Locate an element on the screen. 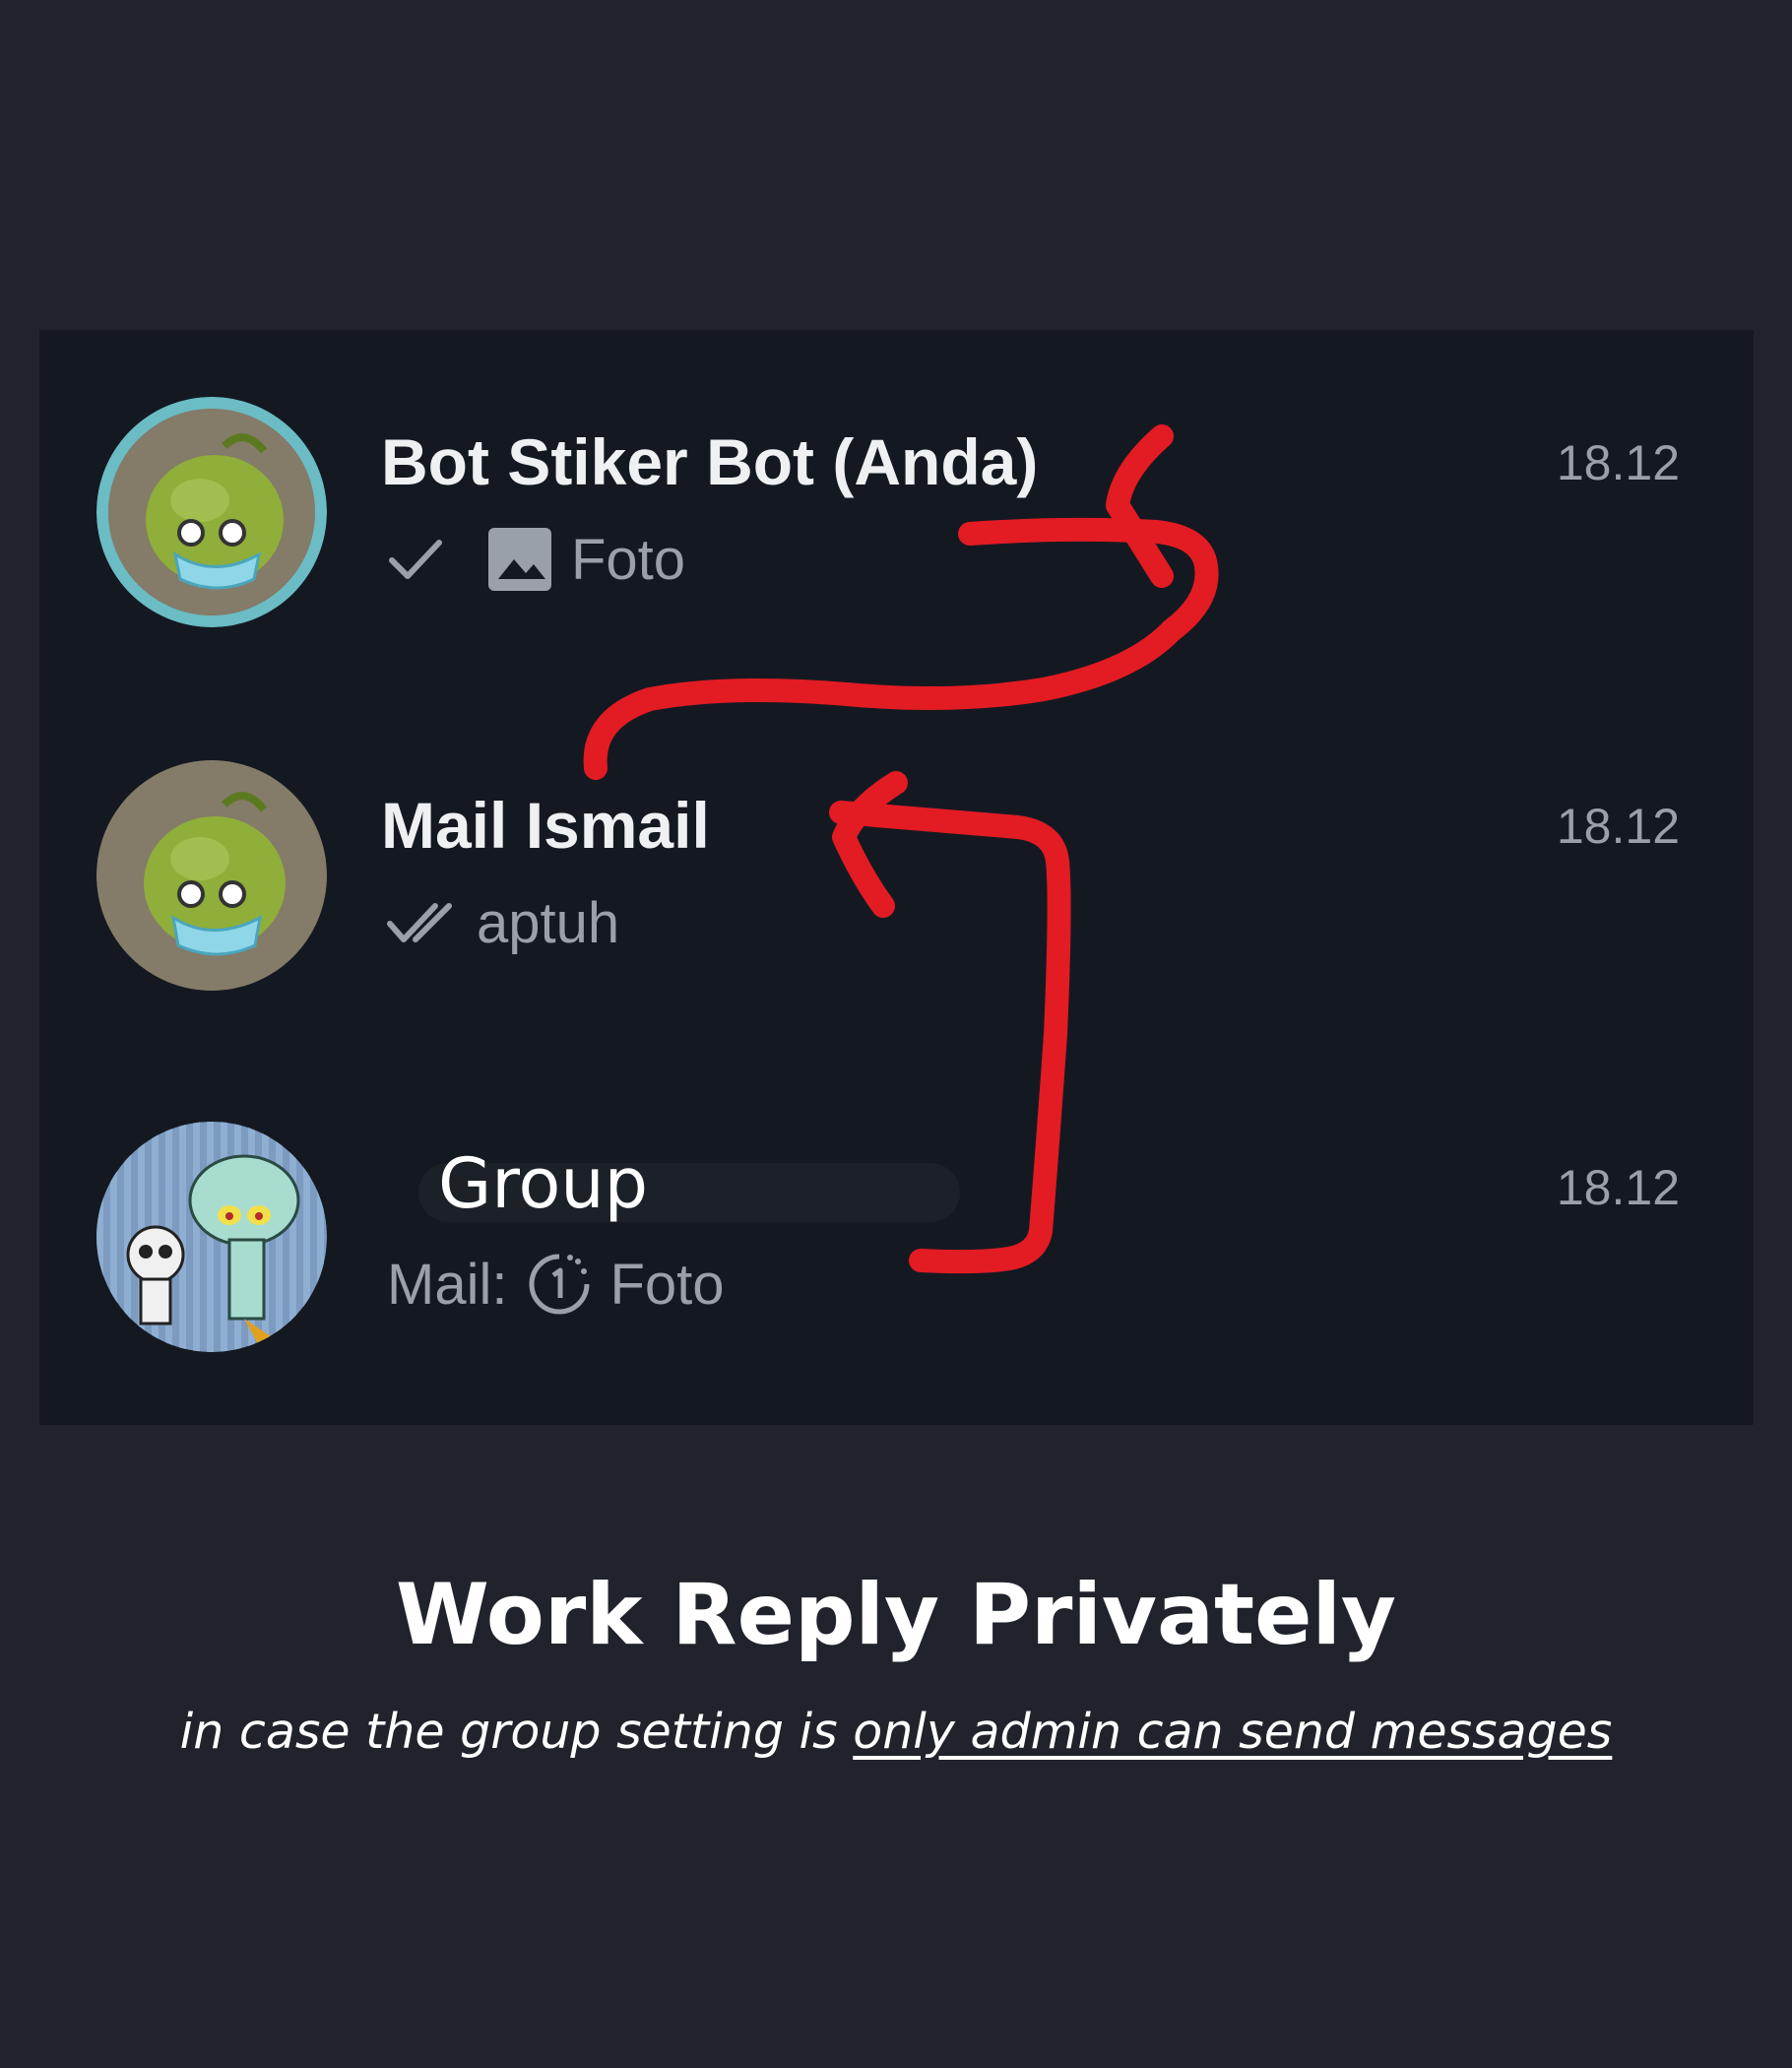 The height and width of the screenshot is (2068, 1792). double-check-icon is located at coordinates (423, 922).